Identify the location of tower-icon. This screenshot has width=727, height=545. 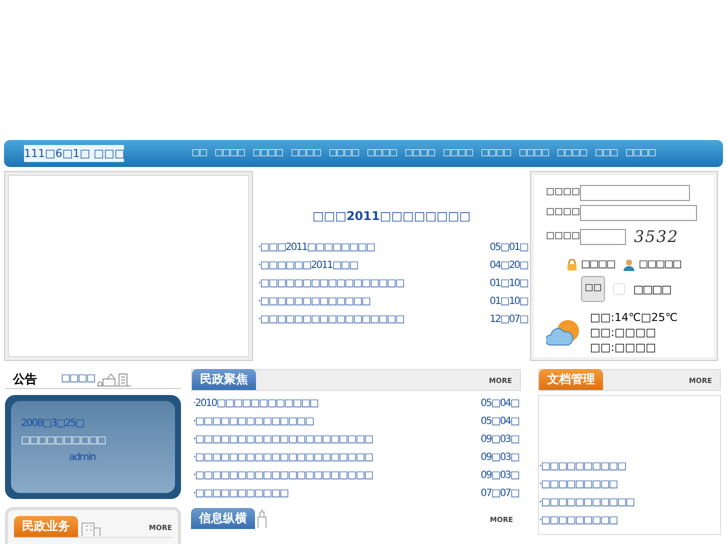
(262, 519).